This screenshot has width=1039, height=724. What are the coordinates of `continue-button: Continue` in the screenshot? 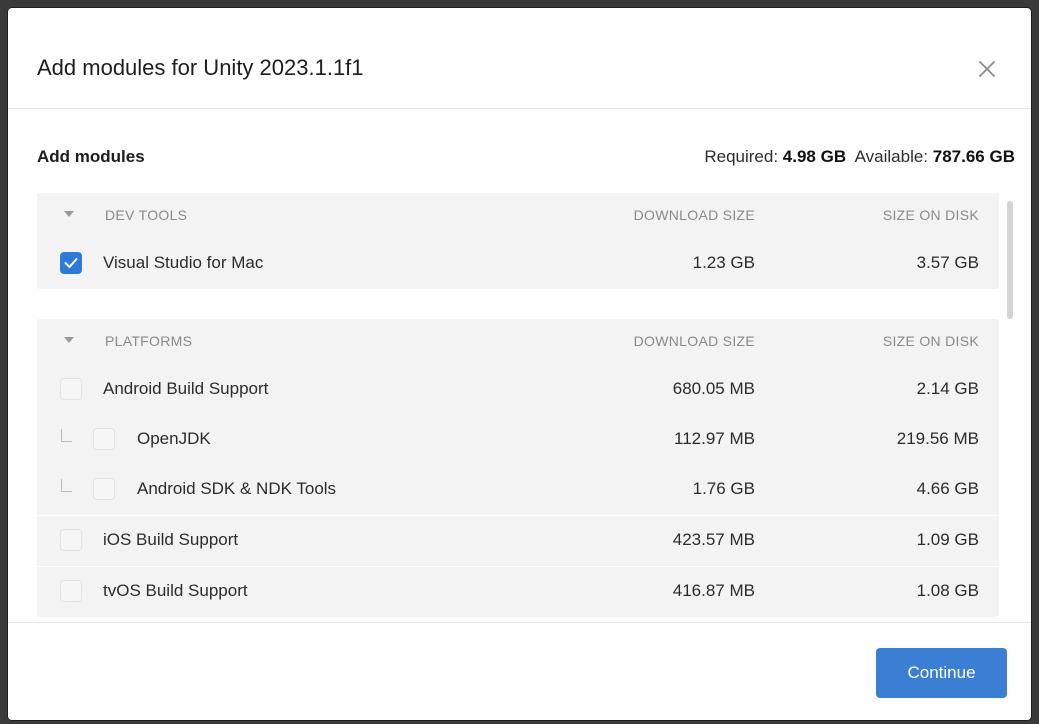 It's located at (941, 673).